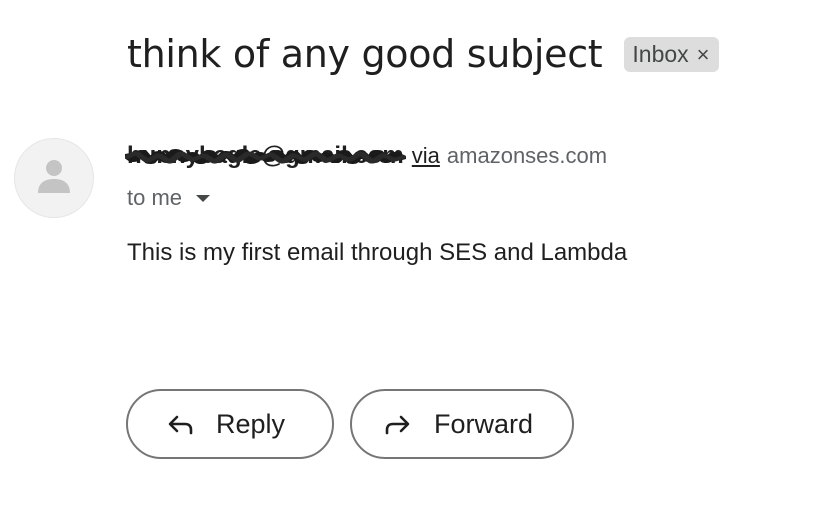  I want to click on forward-button-label: Forward, so click(484, 423).